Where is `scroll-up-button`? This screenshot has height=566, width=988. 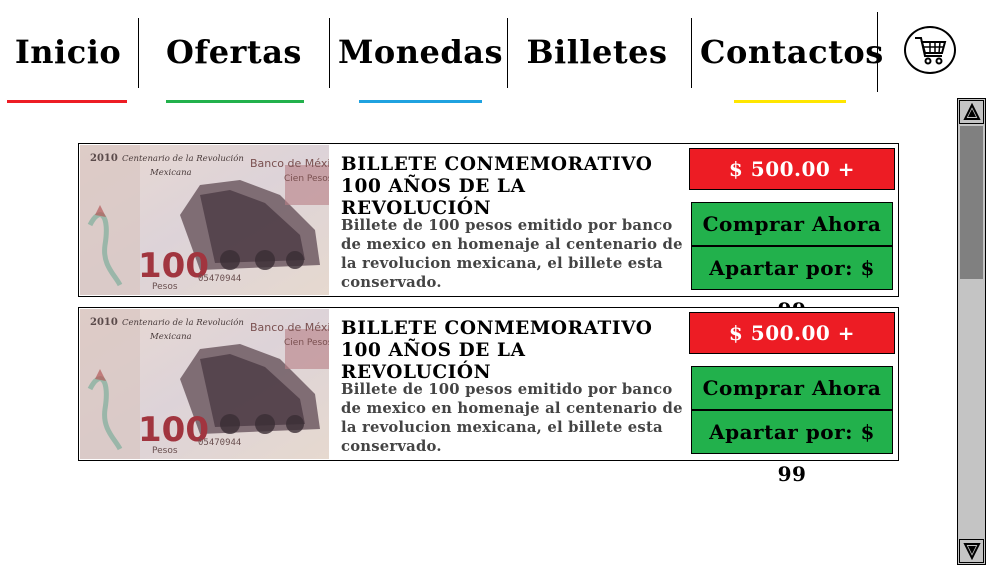
scroll-up-button is located at coordinates (971, 112).